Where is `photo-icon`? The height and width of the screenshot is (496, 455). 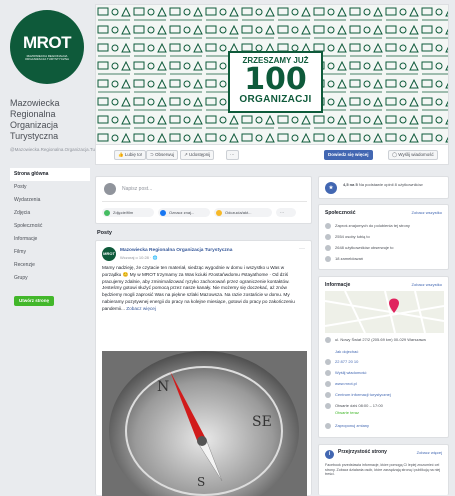 photo-icon is located at coordinates (107, 212).